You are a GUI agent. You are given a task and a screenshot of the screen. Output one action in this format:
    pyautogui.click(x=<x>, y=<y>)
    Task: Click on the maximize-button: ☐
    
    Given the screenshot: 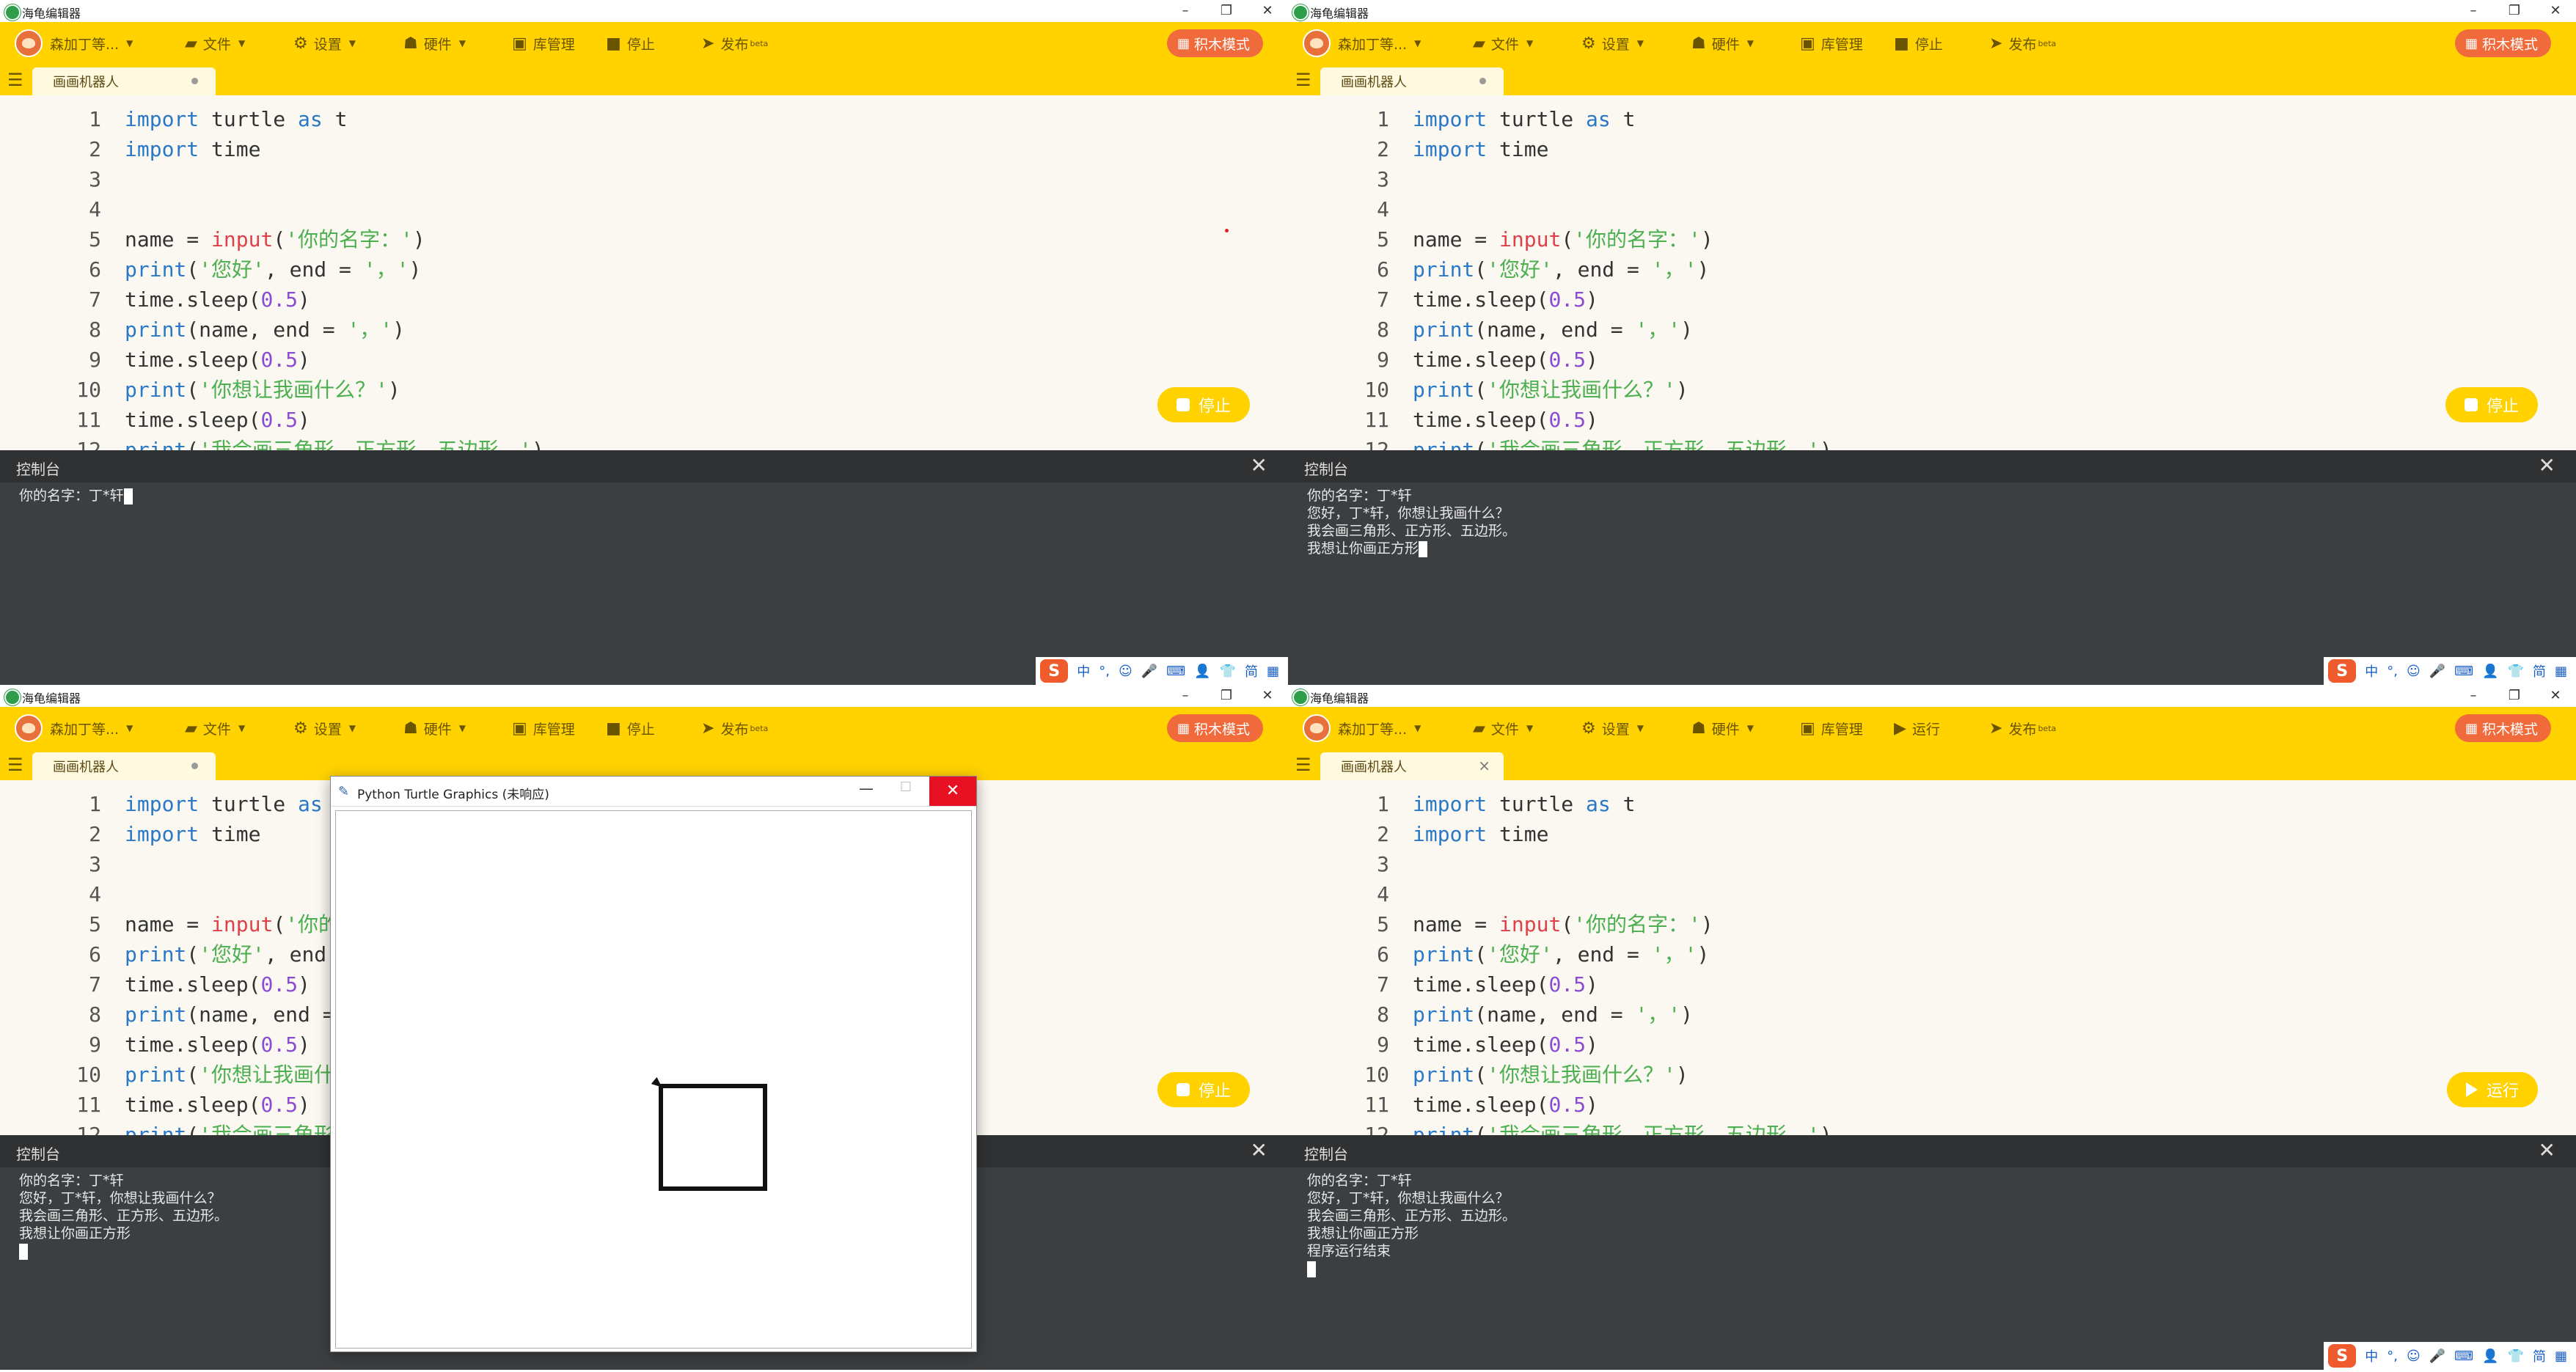 What is the action you would take?
    pyautogui.click(x=906, y=787)
    